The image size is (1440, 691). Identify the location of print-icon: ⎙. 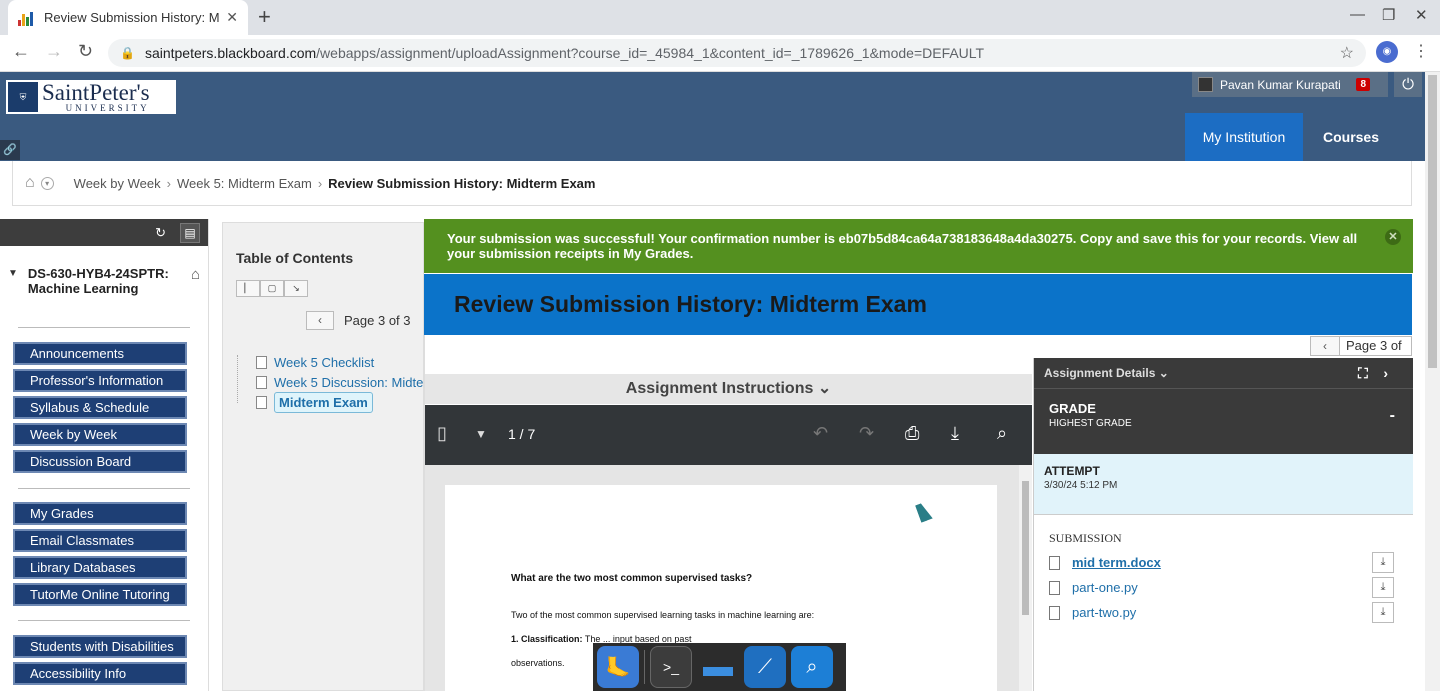
(912, 433).